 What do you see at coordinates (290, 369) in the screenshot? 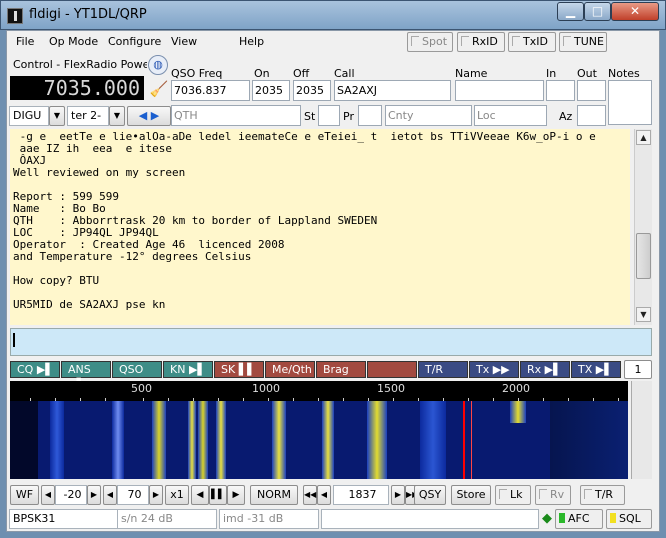
I see `macro-meqth-button: Me/Qth` at bounding box center [290, 369].